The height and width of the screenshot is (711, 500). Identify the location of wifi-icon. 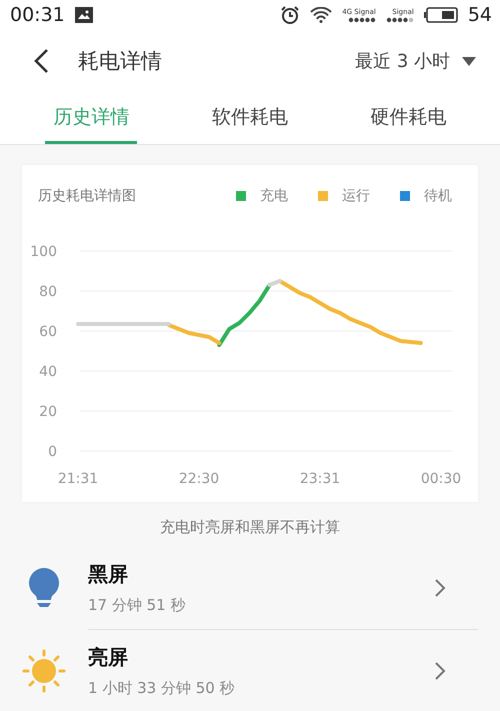
(321, 15).